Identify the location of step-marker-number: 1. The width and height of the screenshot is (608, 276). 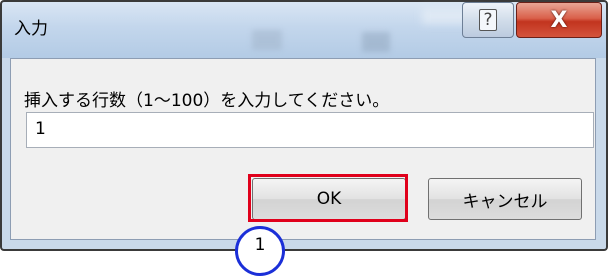
(260, 245).